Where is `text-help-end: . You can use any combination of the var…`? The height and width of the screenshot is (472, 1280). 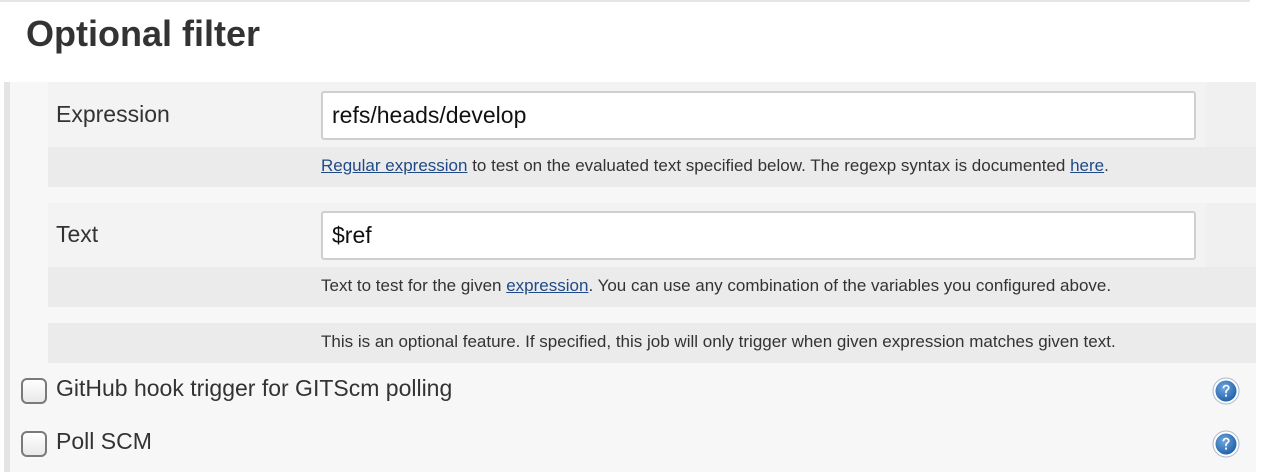
text-help-end: . You can use any combination of the var… is located at coordinates (850, 285).